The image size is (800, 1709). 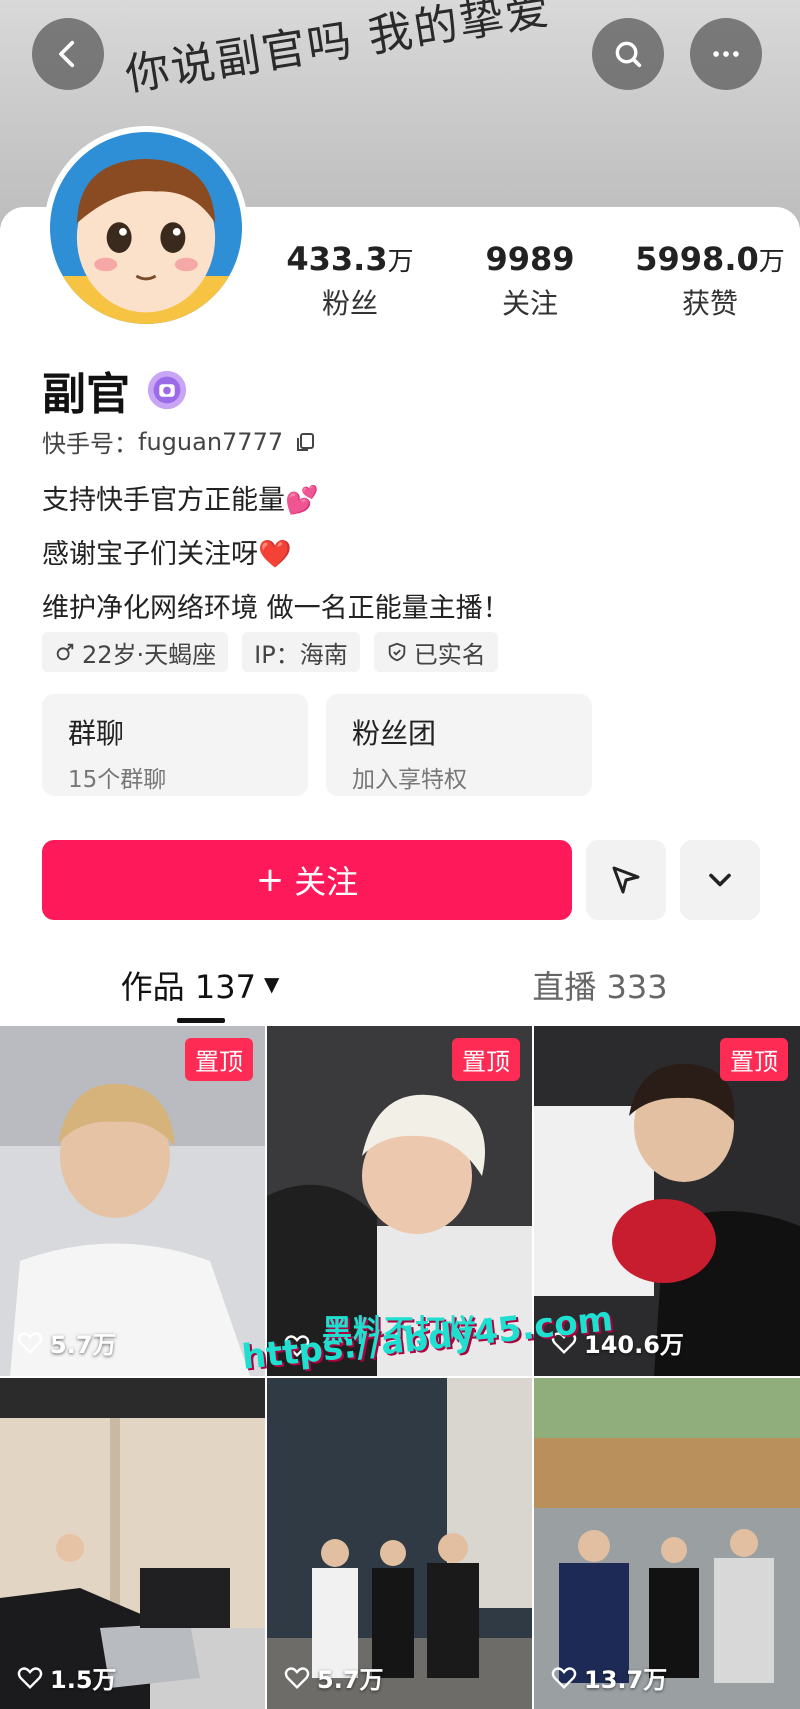 I want to click on card-title: 粉丝团, so click(x=394, y=733).